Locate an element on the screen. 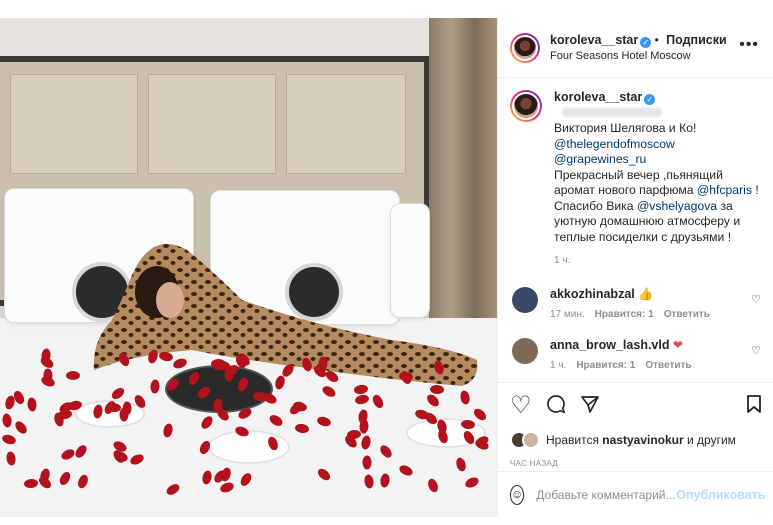 This screenshot has width=773, height=525. liker-avatar is located at coordinates (531, 440).